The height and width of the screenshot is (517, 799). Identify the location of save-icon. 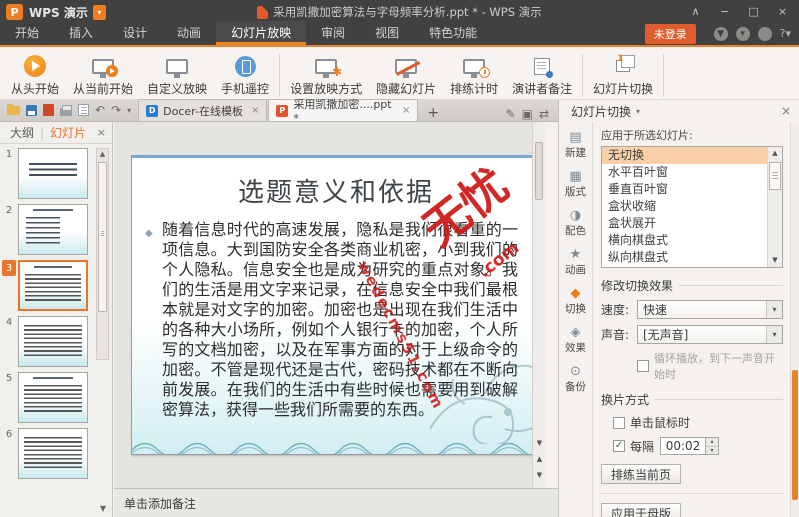
(31, 110).